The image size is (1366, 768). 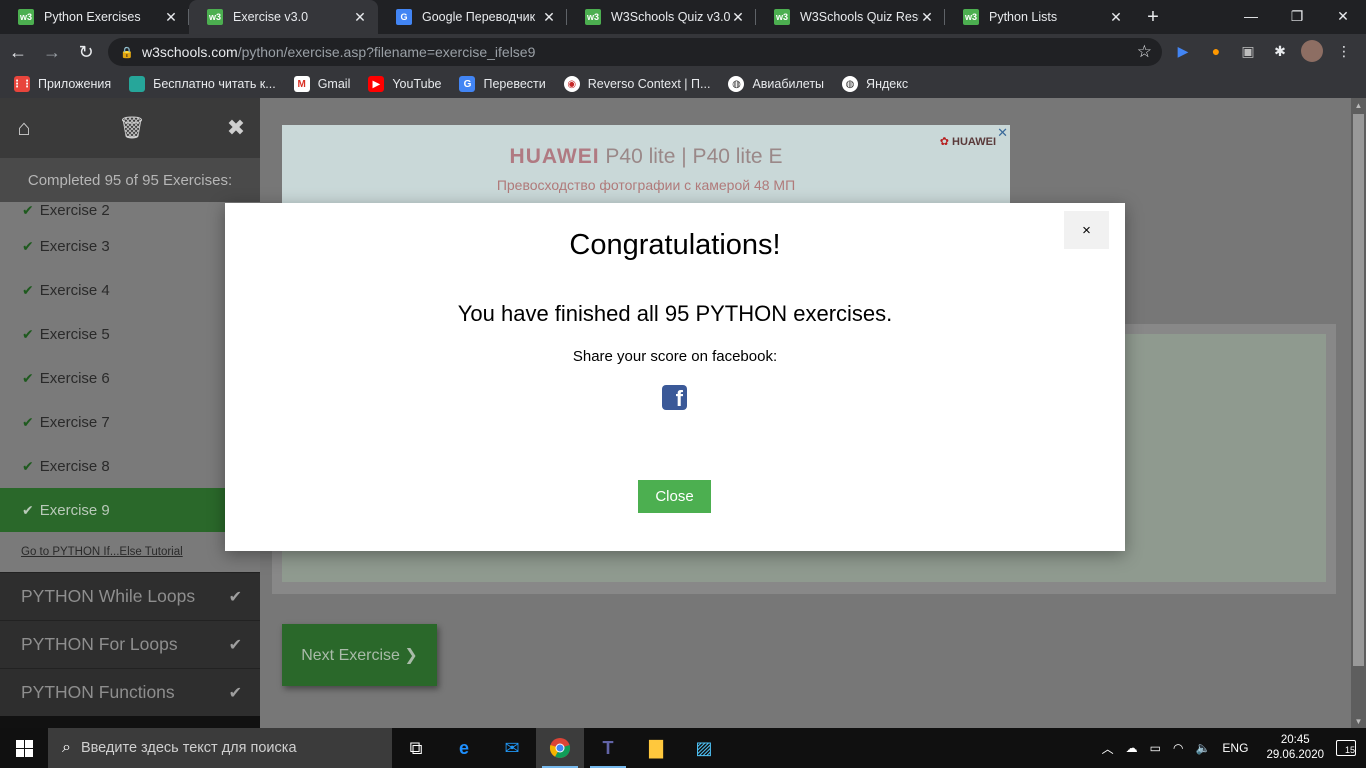 I want to click on scroll-down-arrow-icon: ▼, so click(x=1358, y=721).